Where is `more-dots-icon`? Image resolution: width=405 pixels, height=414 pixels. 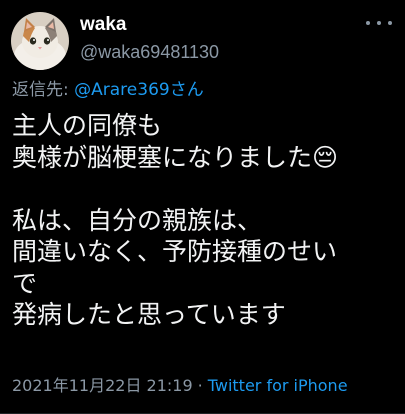 more-dots-icon is located at coordinates (379, 23).